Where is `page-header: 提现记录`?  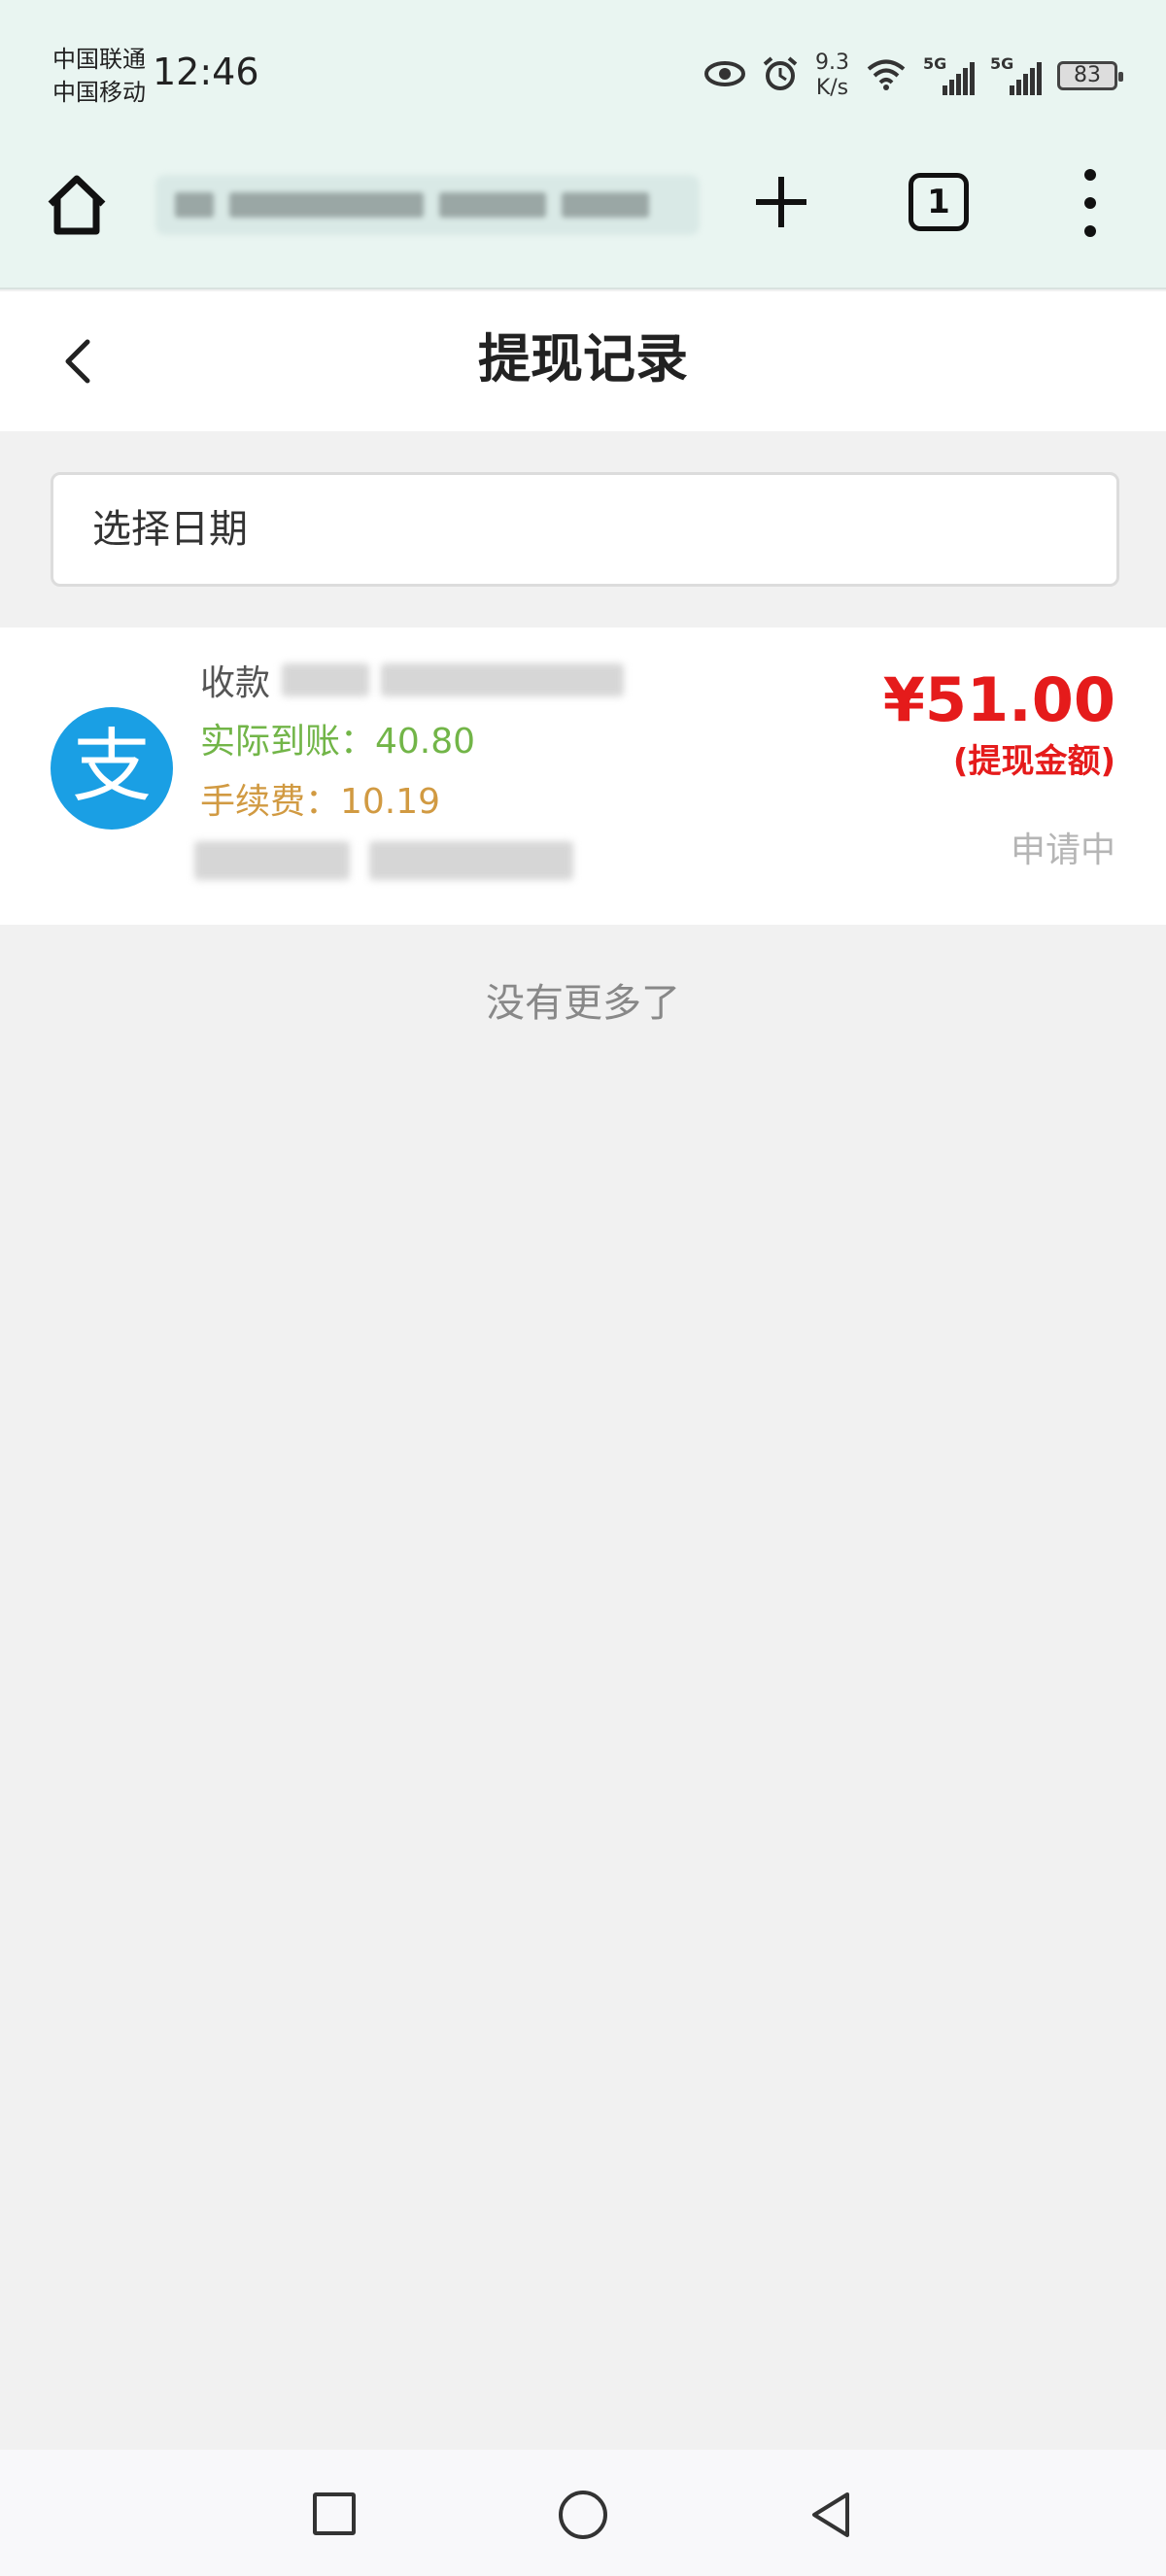 page-header: 提现记录 is located at coordinates (583, 361).